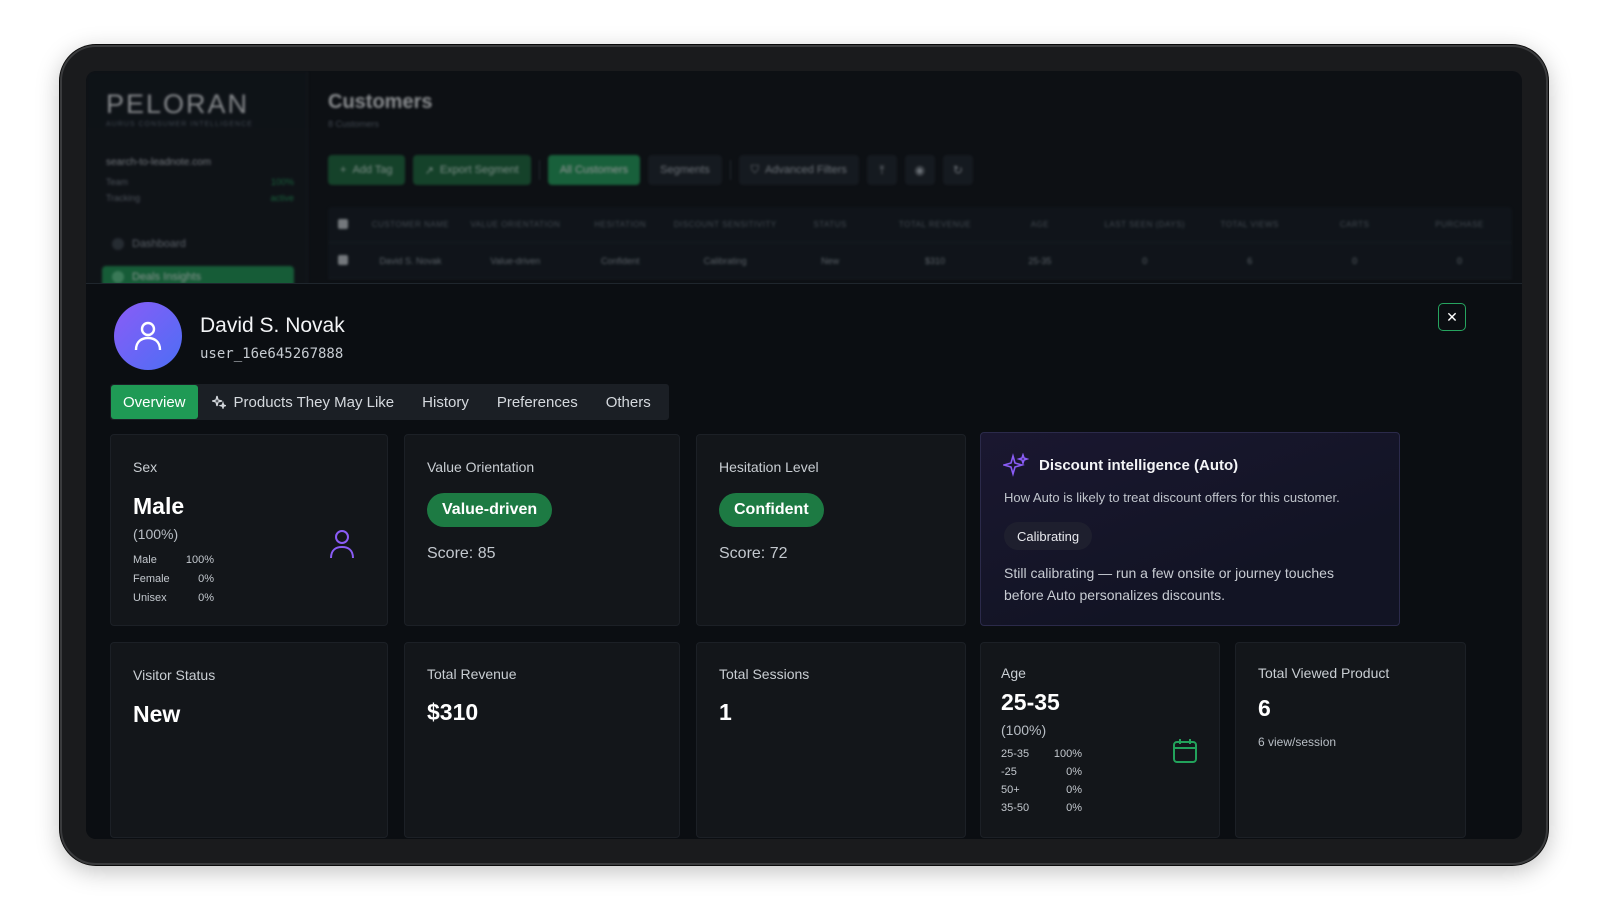 The width and height of the screenshot is (1600, 900). I want to click on column-header: STATUS, so click(830, 224).